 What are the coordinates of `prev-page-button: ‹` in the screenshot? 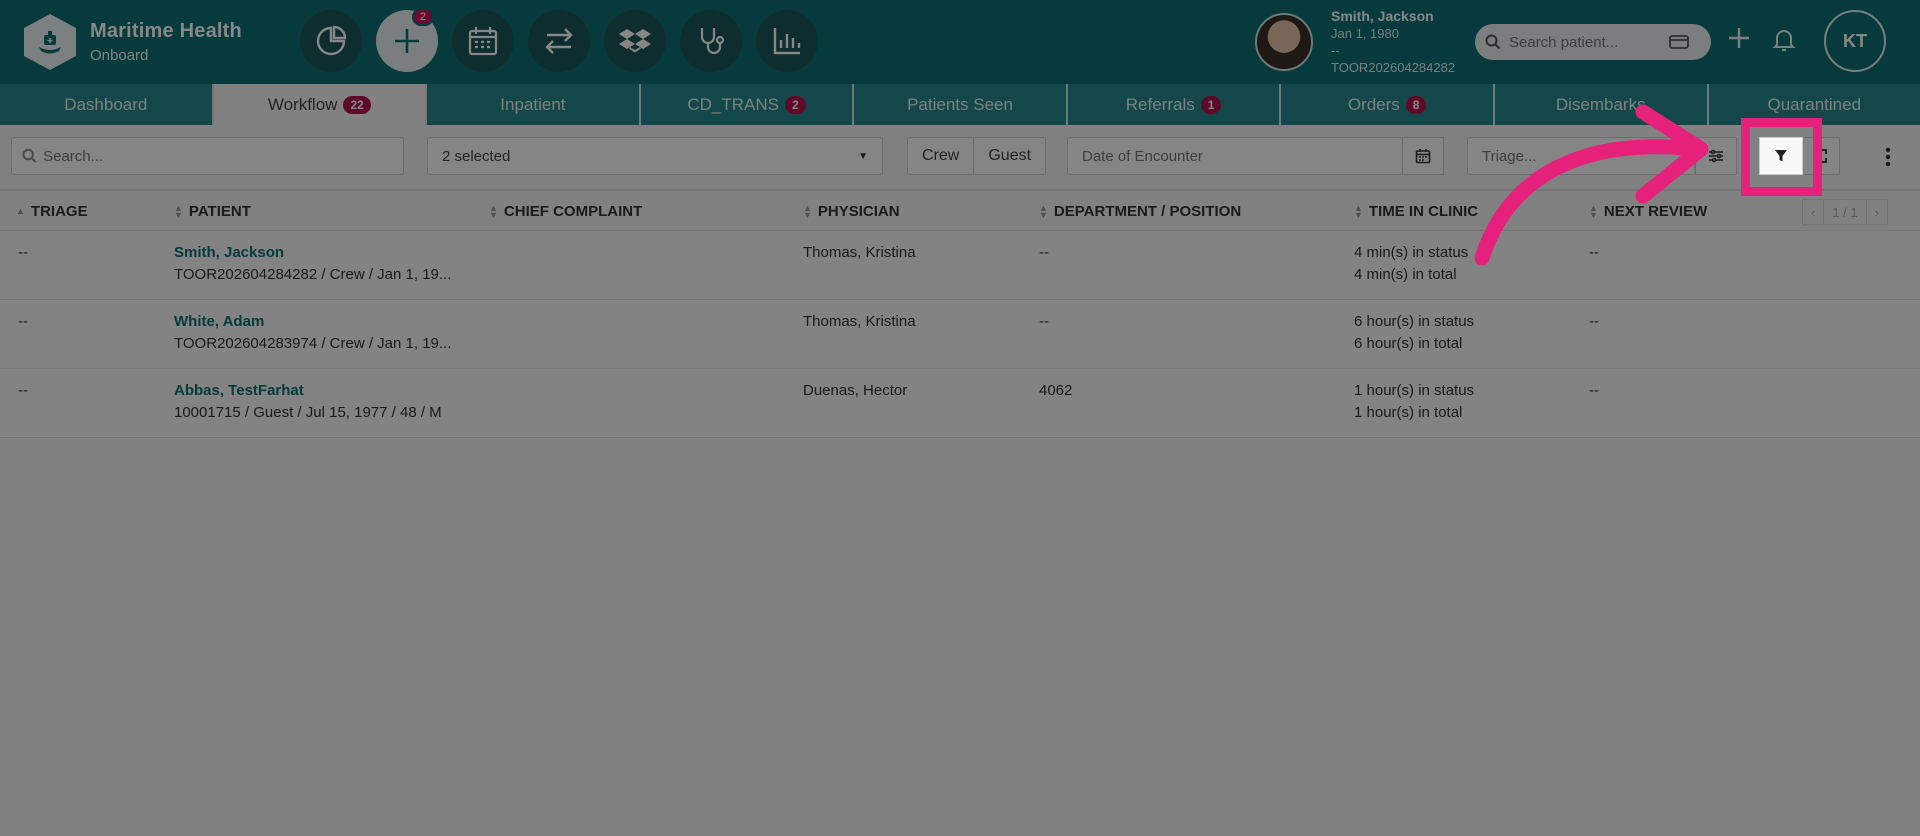 It's located at (1813, 212).